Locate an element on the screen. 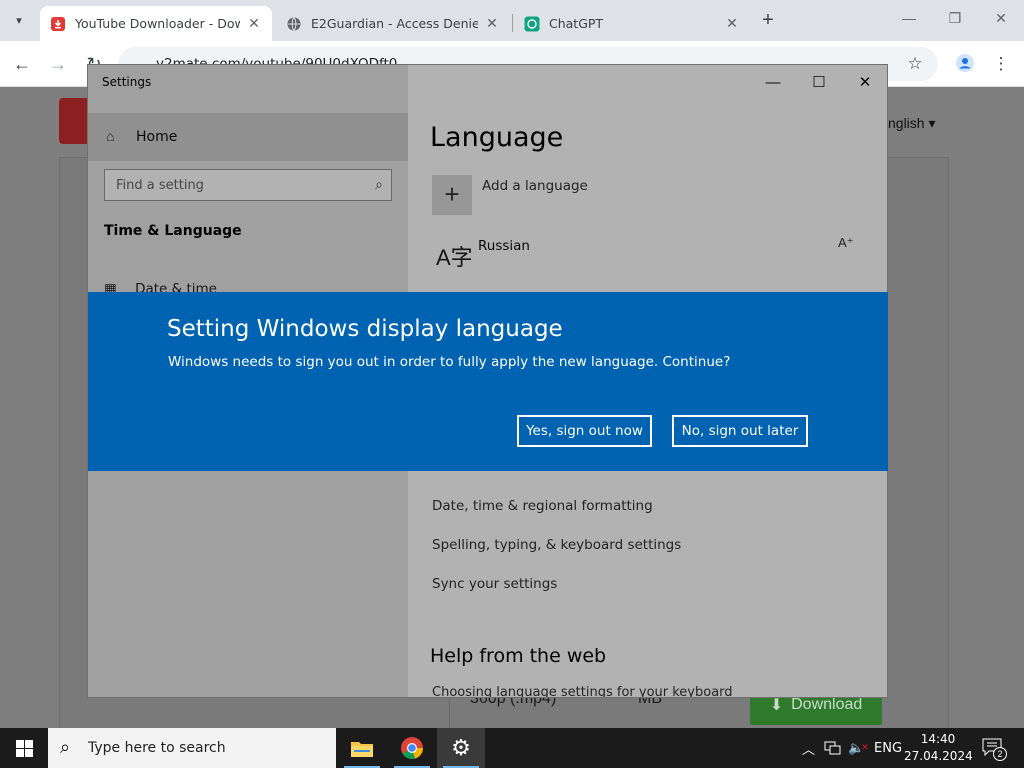  start-button is located at coordinates (24, 748).